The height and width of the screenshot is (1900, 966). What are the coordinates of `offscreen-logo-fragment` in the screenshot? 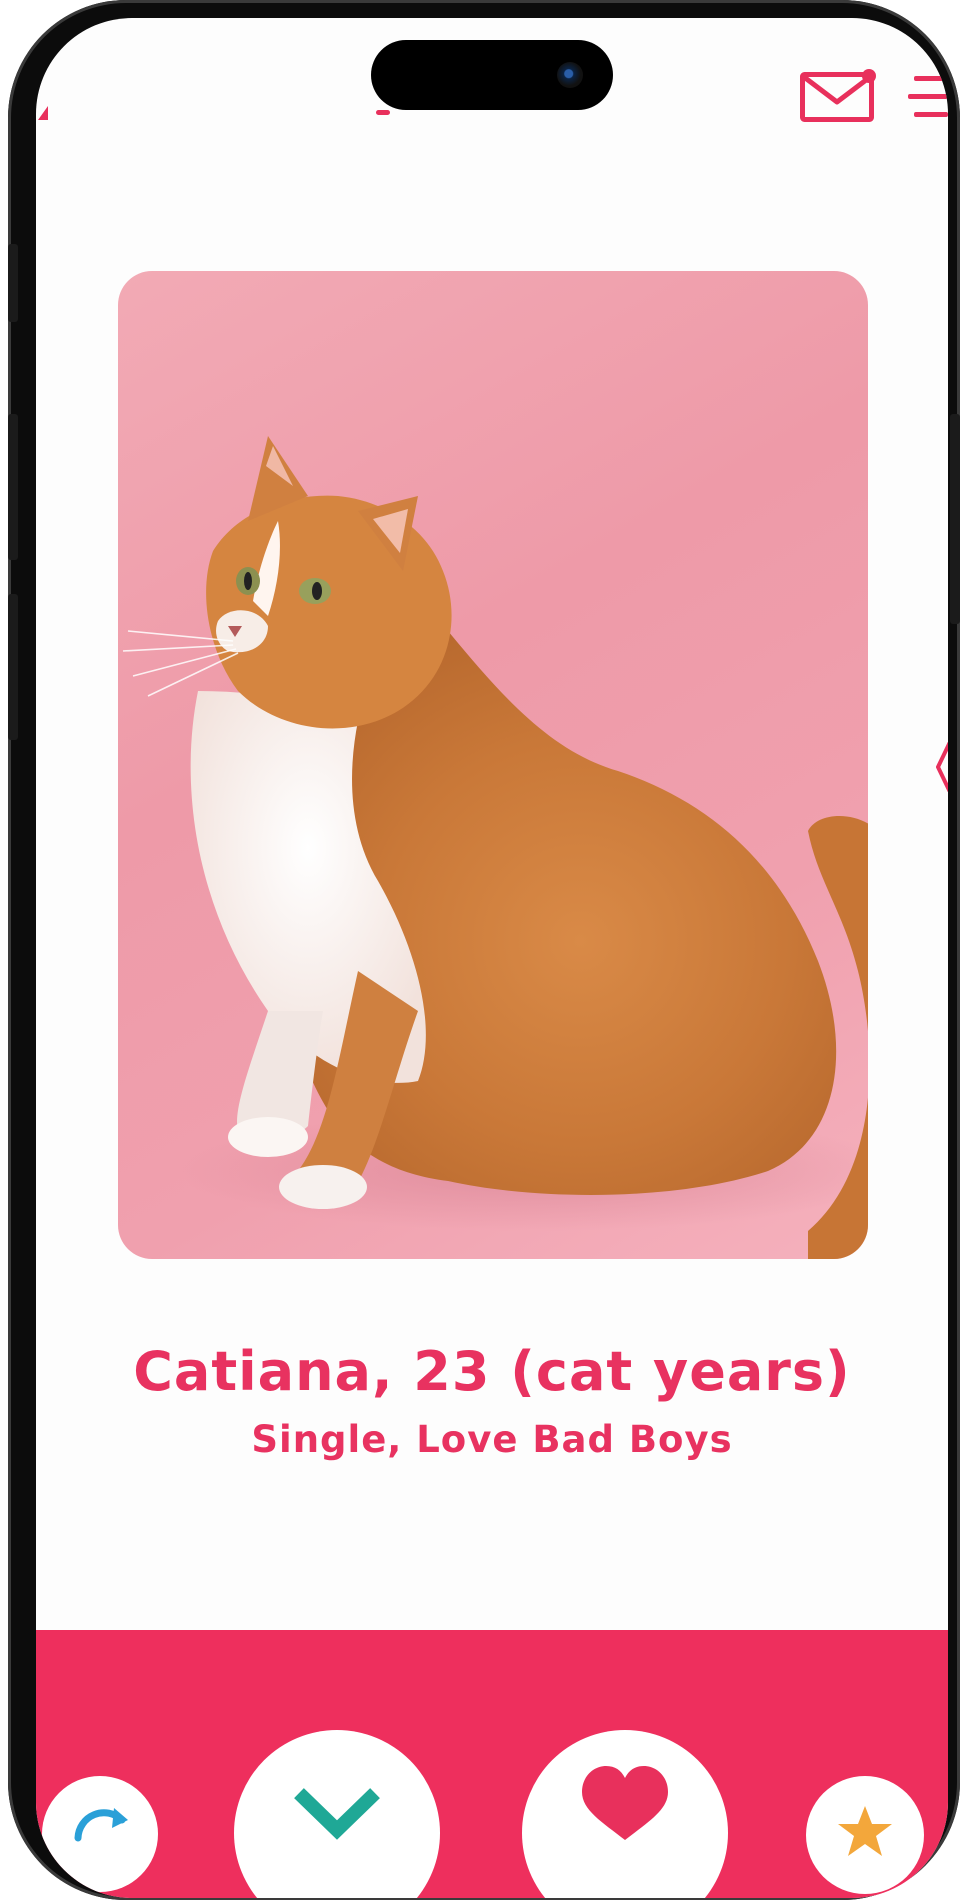 It's located at (43, 113).